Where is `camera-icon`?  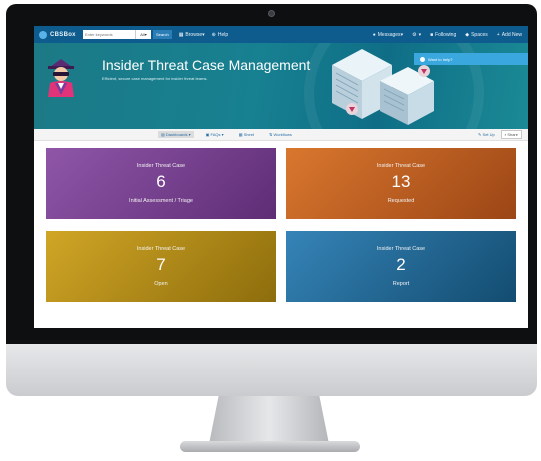
camera-icon is located at coordinates (271, 13).